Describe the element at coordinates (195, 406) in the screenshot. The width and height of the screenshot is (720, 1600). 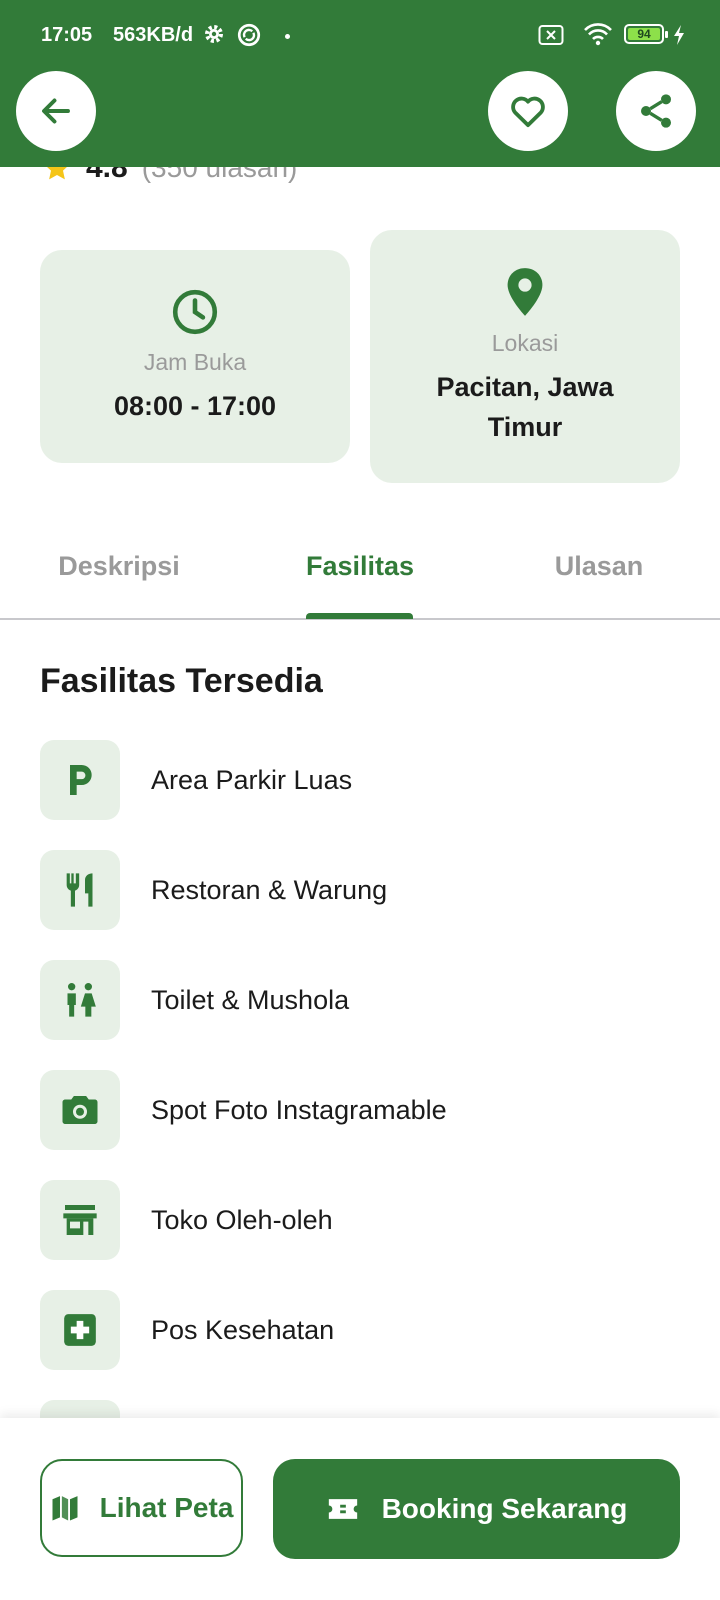
I see `hours-value: 08:00 - 17:00` at that location.